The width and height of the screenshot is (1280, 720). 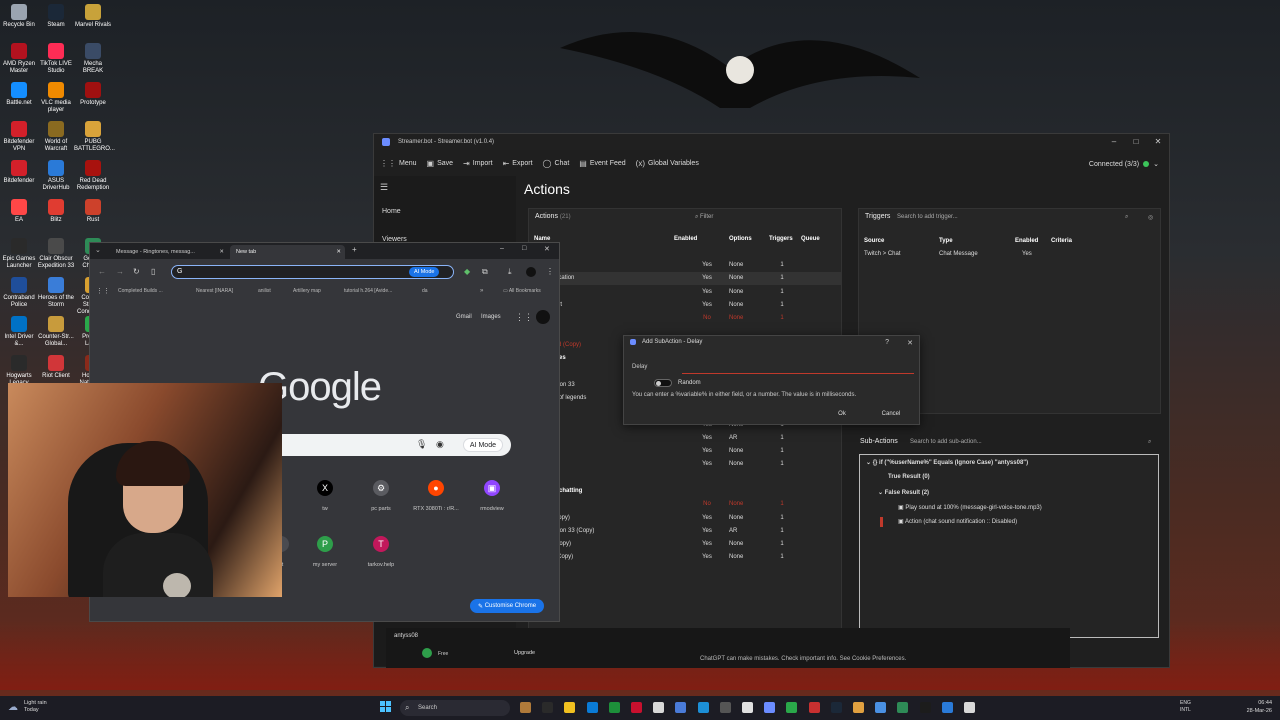 What do you see at coordinates (1124, 164) in the screenshot?
I see `connection-status: Connected (3/3) ⌄` at bounding box center [1124, 164].